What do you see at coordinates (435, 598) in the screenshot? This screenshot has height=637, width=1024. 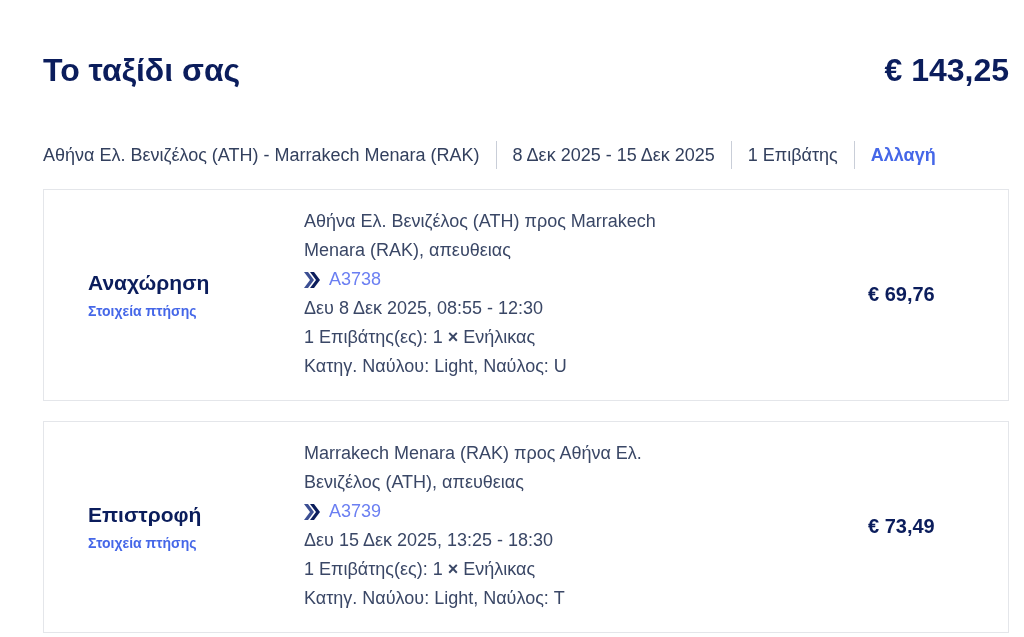 I see `fare-text: Κατηγ. Ναύλου: Light, Ναύλος: T` at bounding box center [435, 598].